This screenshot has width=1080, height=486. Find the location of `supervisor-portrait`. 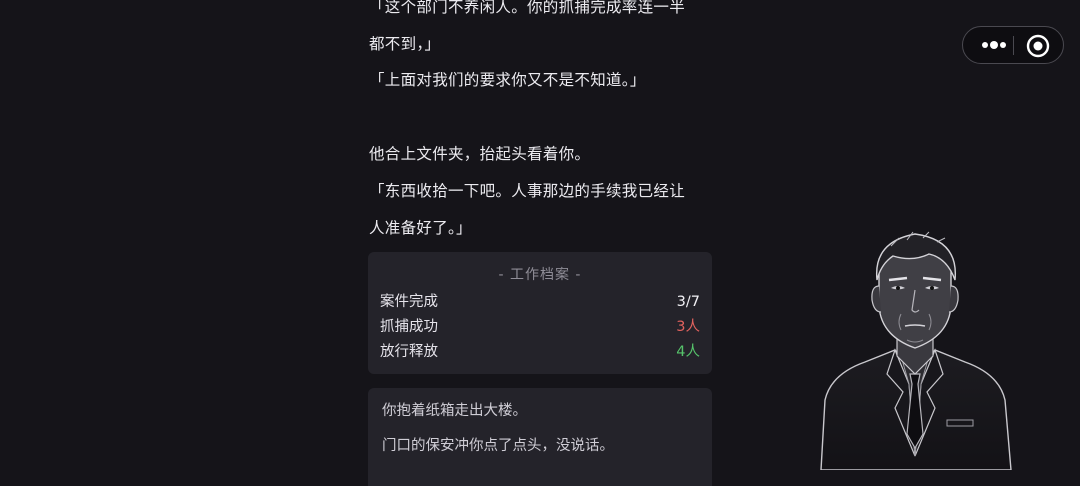

supervisor-portrait is located at coordinates (915, 347).